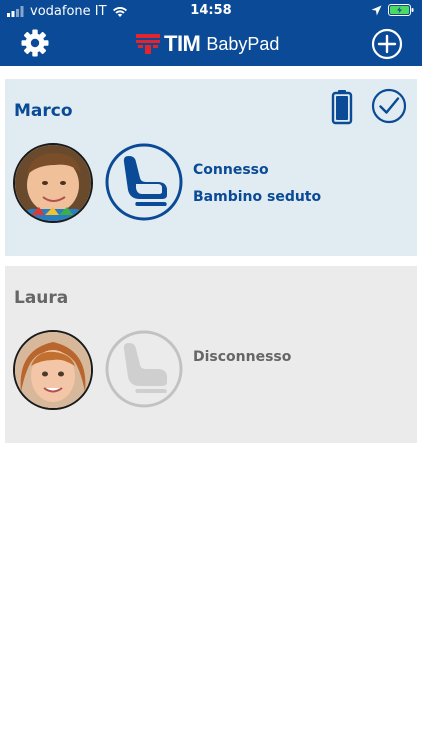 The width and height of the screenshot is (422, 750). What do you see at coordinates (376, 10) in the screenshot?
I see `location-arrow-icon` at bounding box center [376, 10].